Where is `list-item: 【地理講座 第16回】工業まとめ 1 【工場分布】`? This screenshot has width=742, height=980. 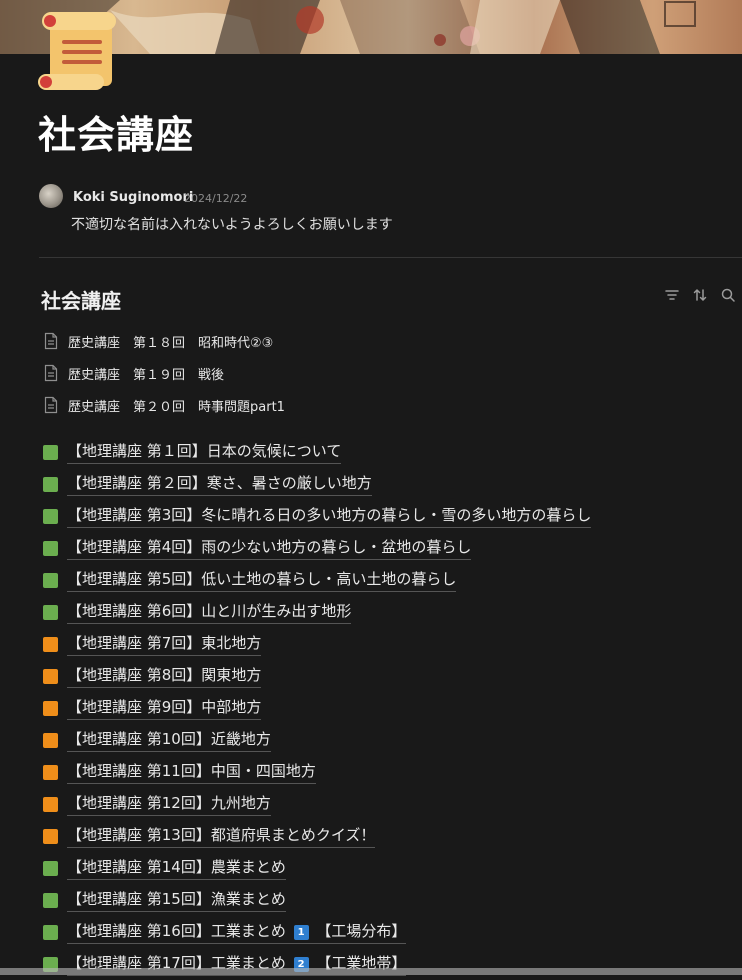
list-item: 【地理講座 第16回】工業まとめ 1 【工場分布】 is located at coordinates (317, 932).